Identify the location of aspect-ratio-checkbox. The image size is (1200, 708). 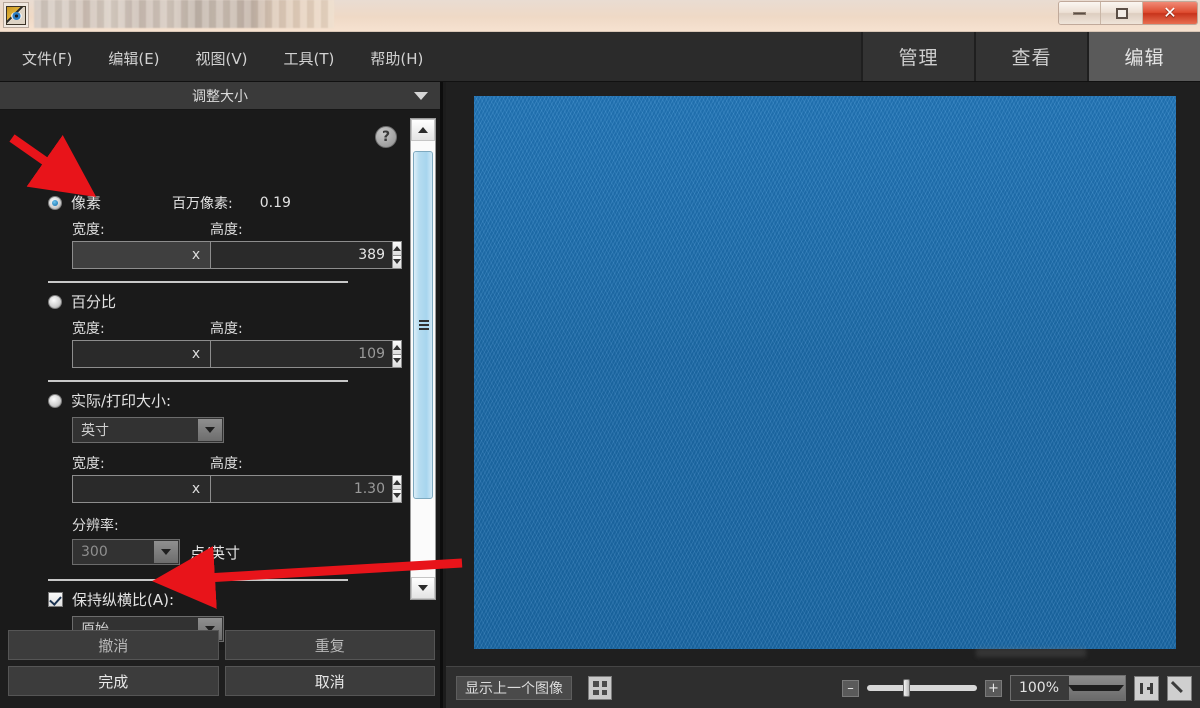
(55, 599).